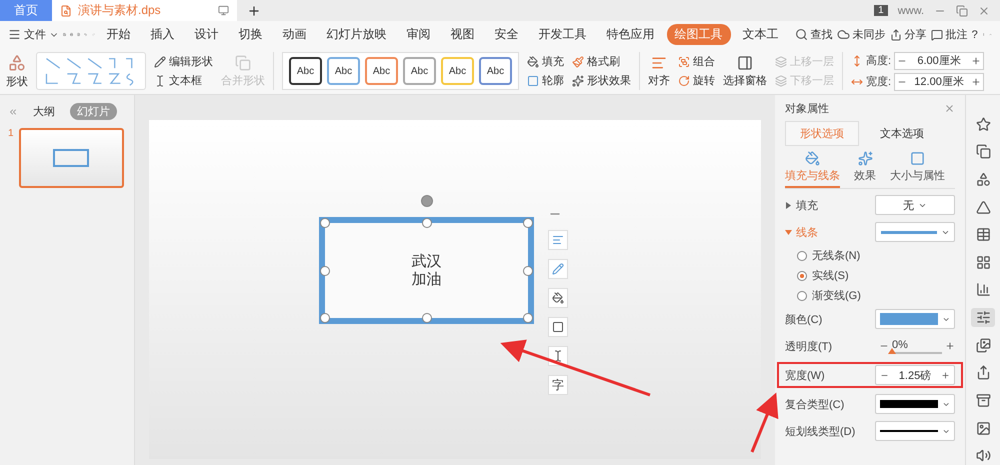  Describe the element at coordinates (91, 71) in the screenshot. I see `line-gallery` at that location.